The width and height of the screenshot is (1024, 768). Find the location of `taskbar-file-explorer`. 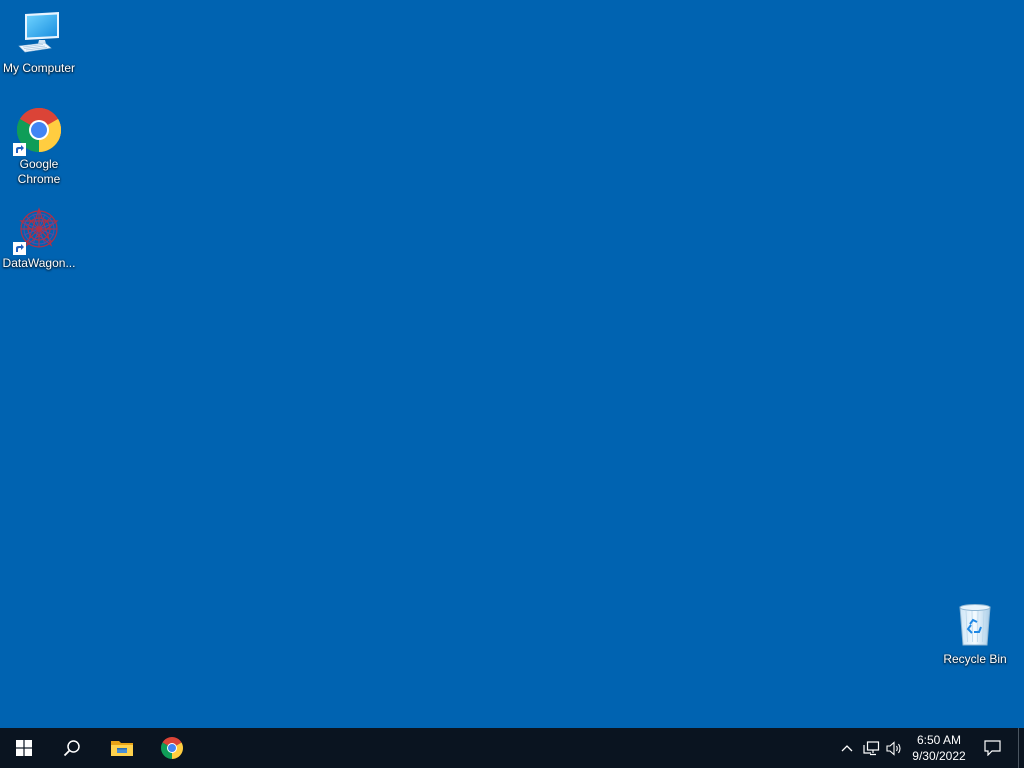

taskbar-file-explorer is located at coordinates (122, 748).